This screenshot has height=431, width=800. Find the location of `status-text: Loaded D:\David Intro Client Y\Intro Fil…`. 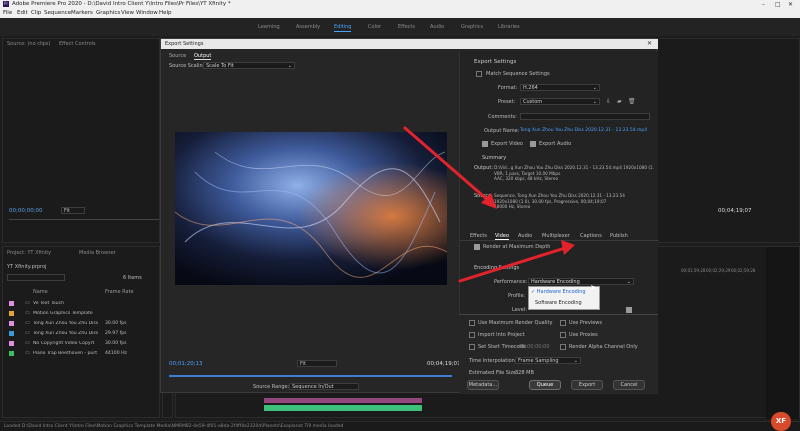

status-text: Loaded D:\David Intro Client Y\Intro Fil… is located at coordinates (174, 426).